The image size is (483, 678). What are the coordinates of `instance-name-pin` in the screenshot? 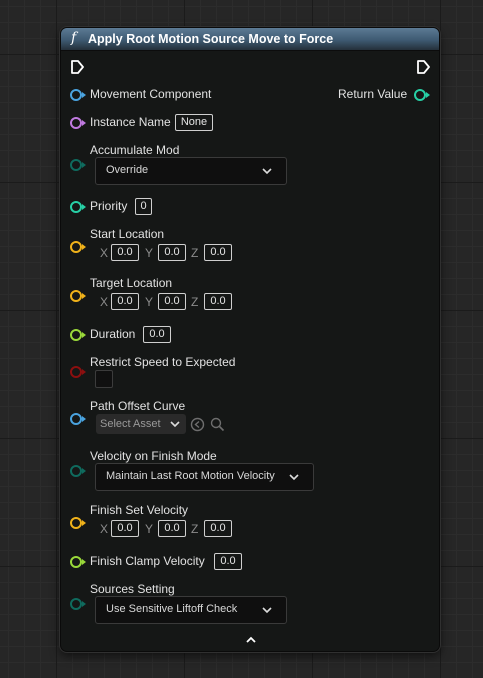 It's located at (78, 123).